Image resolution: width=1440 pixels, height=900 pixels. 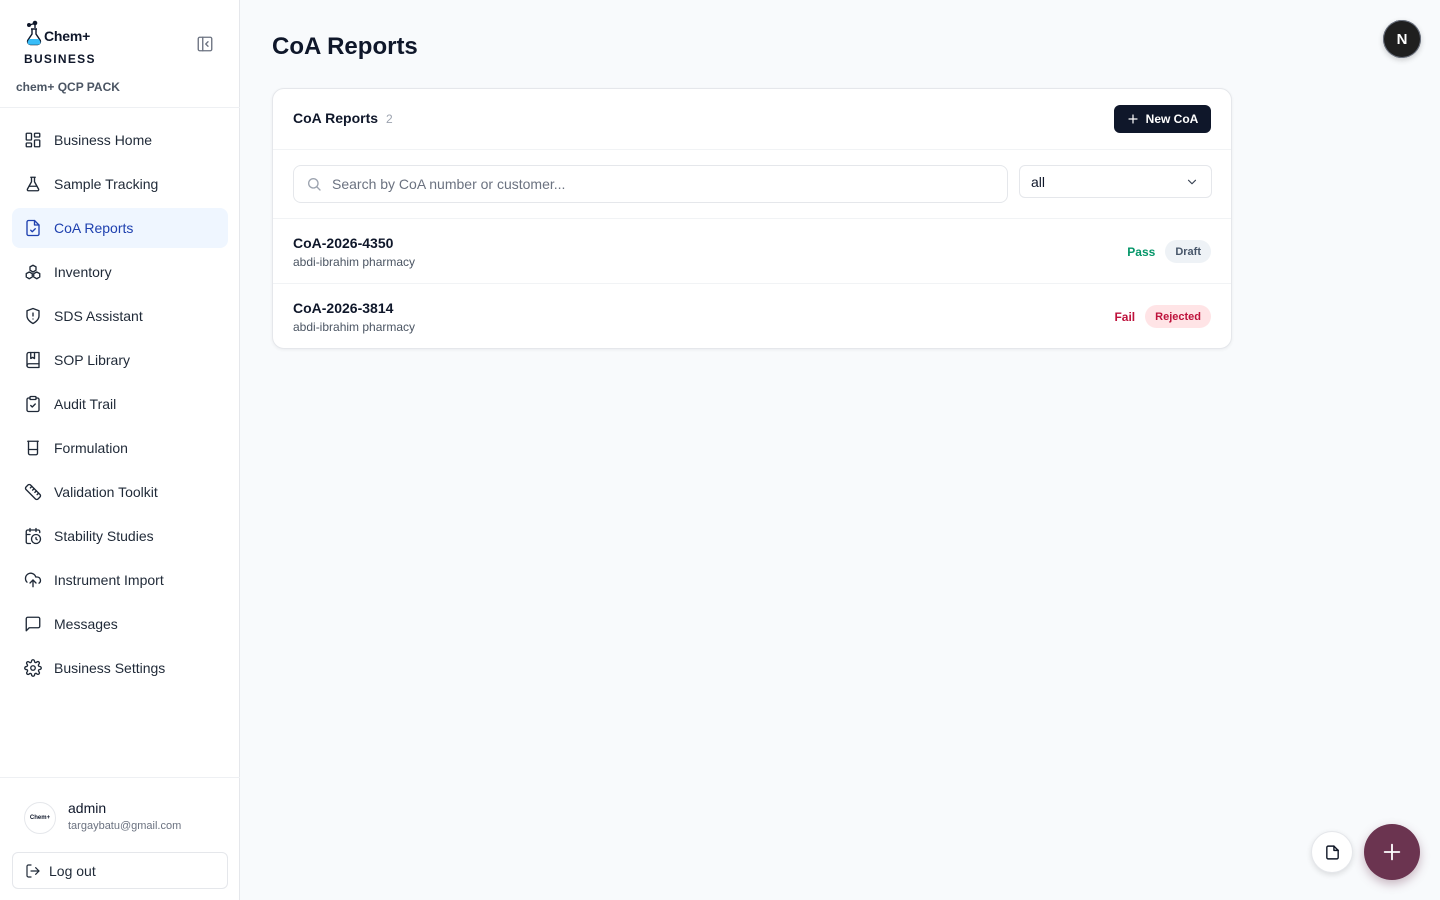 I want to click on gear-icon, so click(x=33, y=668).